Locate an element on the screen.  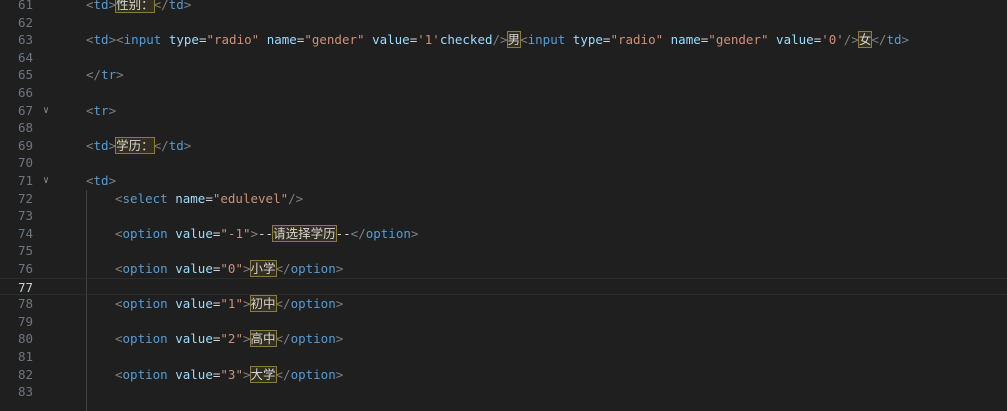
line-number: 71 is located at coordinates (25, 180).